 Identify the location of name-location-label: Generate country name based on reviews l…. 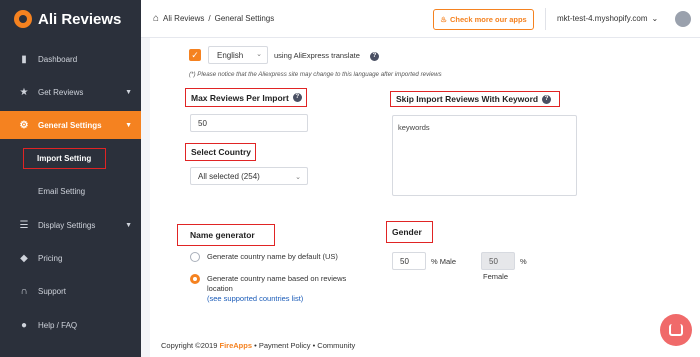
(277, 283).